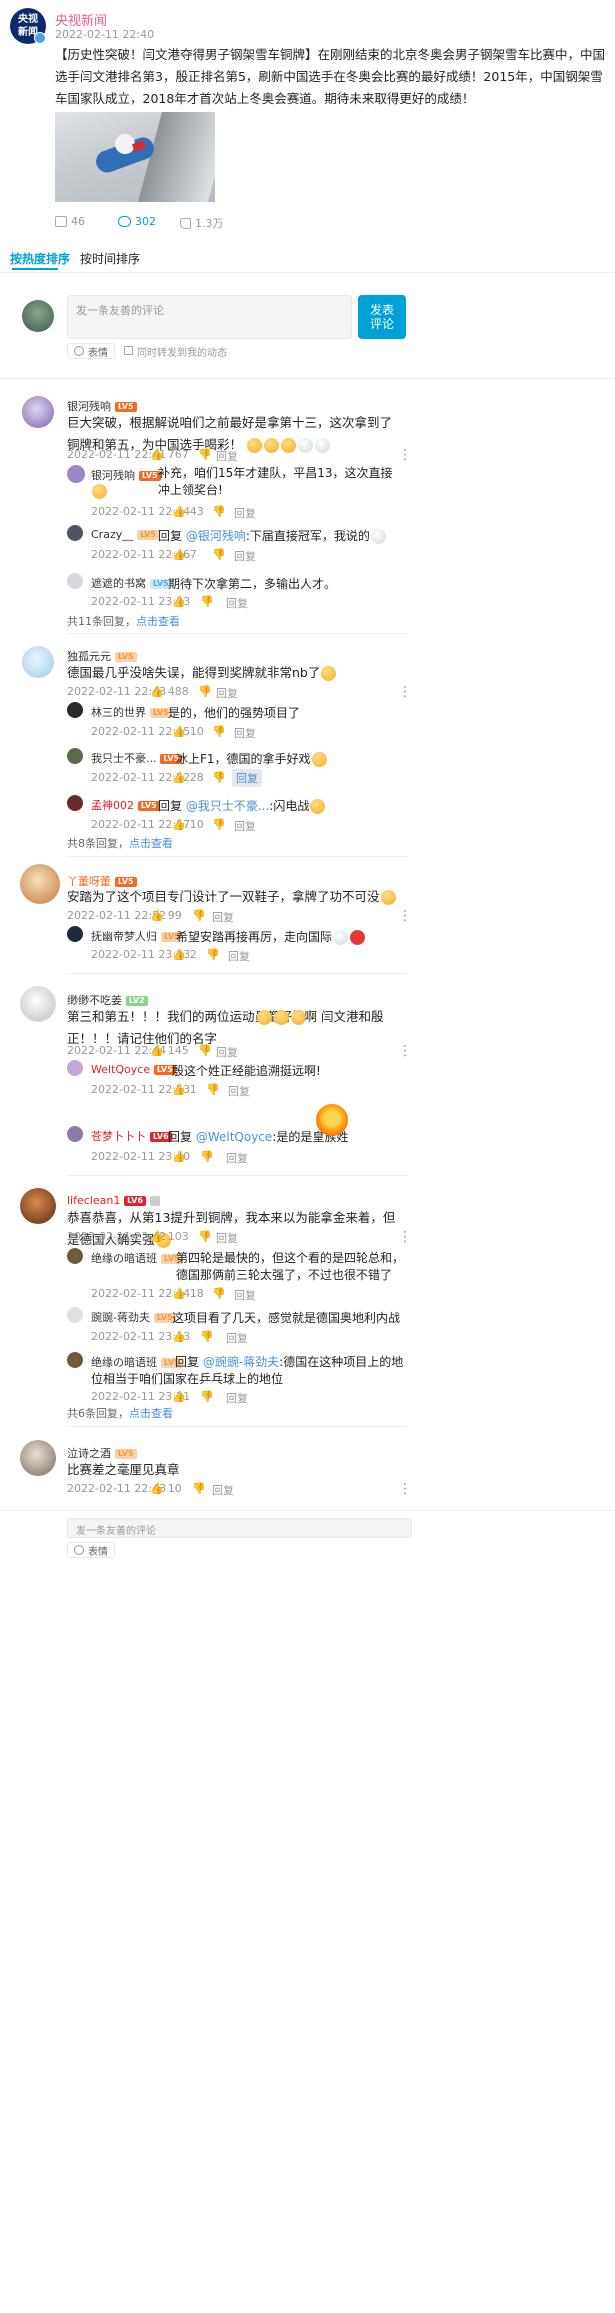 The width and height of the screenshot is (615, 2313). What do you see at coordinates (91, 1550) in the screenshot?
I see `bottom-emoji-button: 表情` at bounding box center [91, 1550].